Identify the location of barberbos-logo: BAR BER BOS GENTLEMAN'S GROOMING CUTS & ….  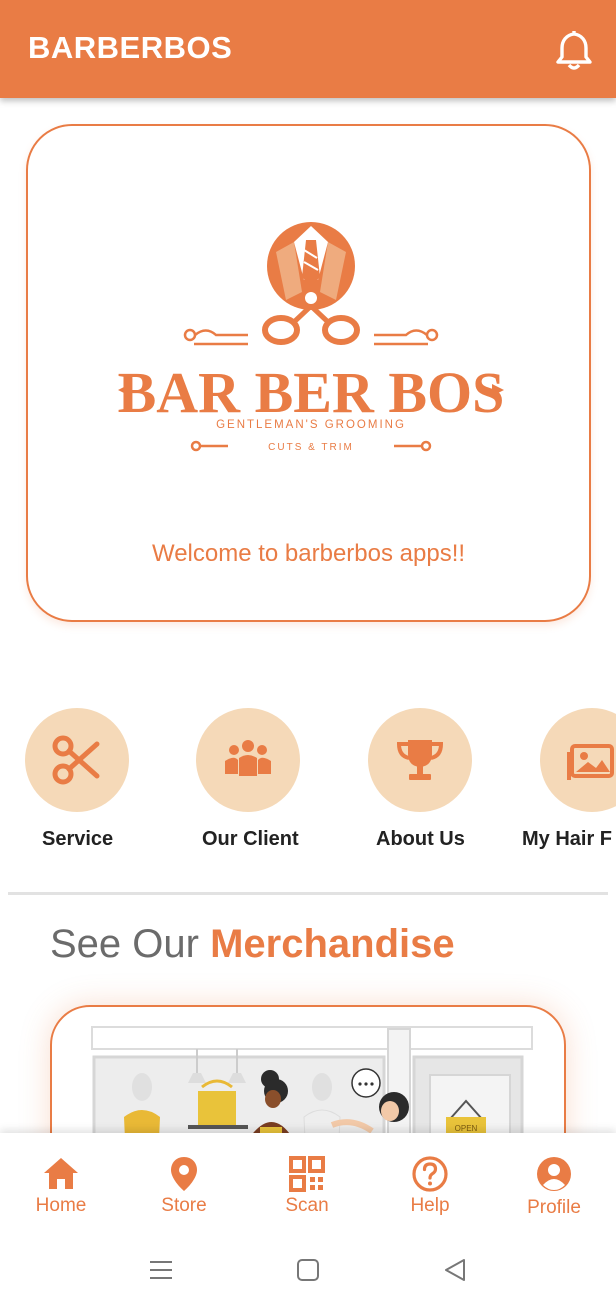
(311, 337).